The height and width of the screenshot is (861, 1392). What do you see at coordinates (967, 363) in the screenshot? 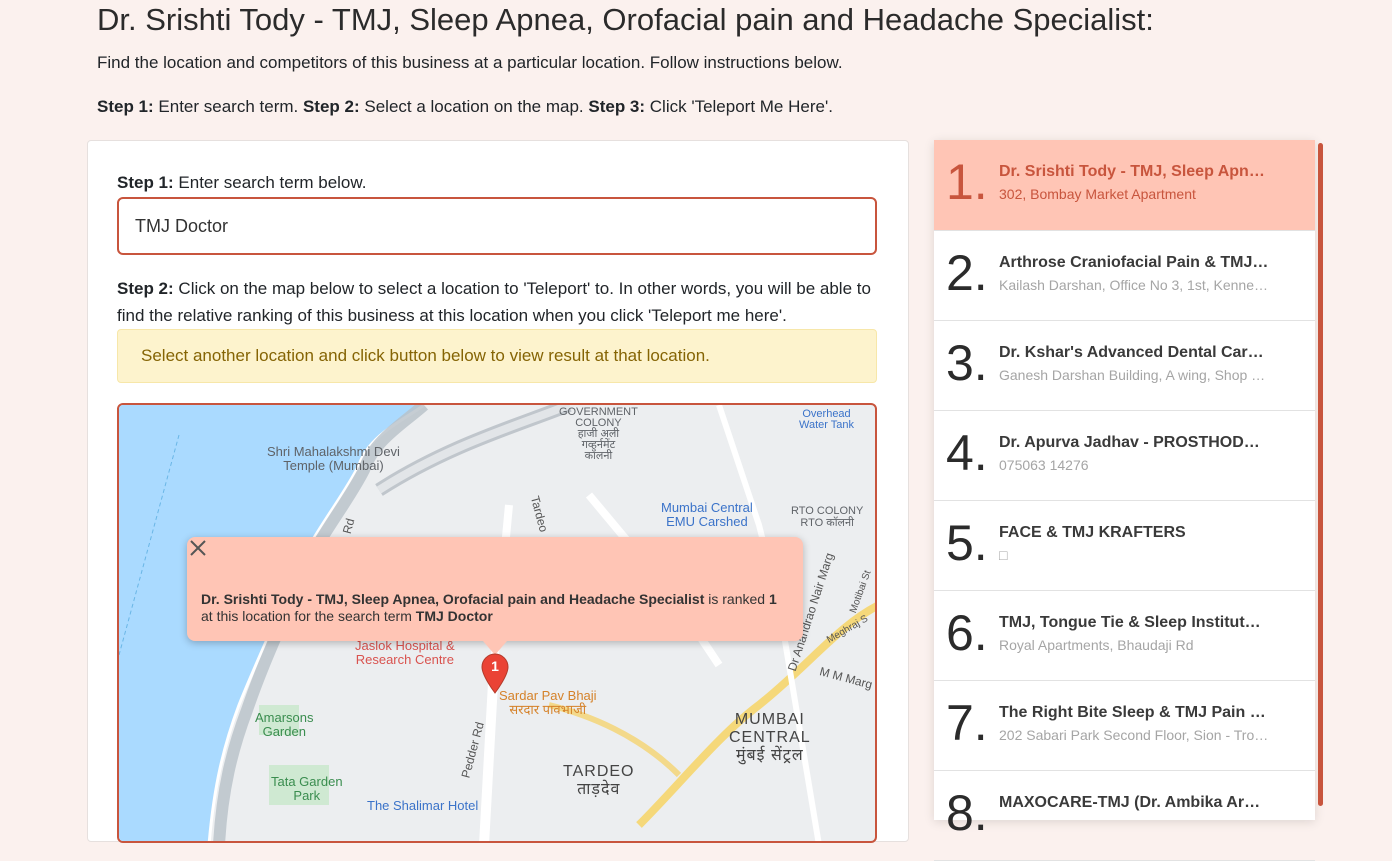
I see `result-rank: 3.` at bounding box center [967, 363].